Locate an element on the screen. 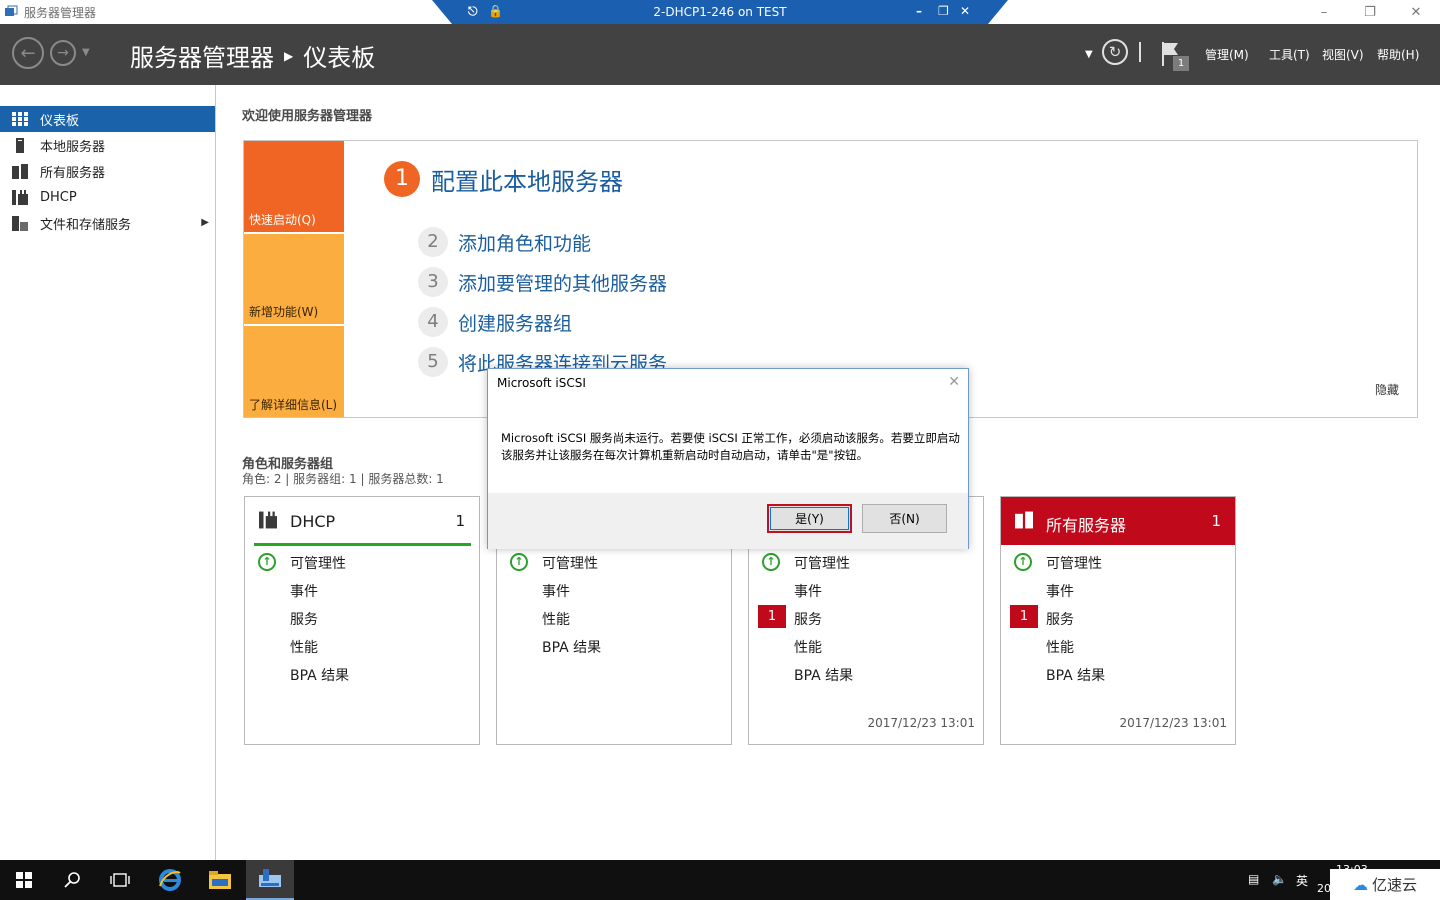 The width and height of the screenshot is (1440, 900). back-button: ← is located at coordinates (28, 53).